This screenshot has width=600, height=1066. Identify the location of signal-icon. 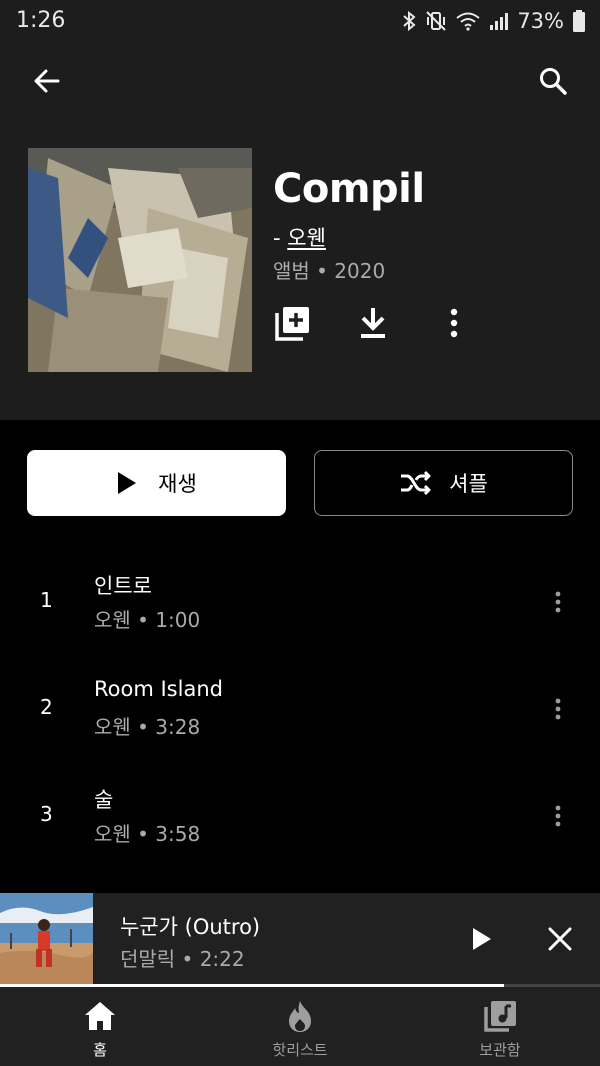
(499, 21).